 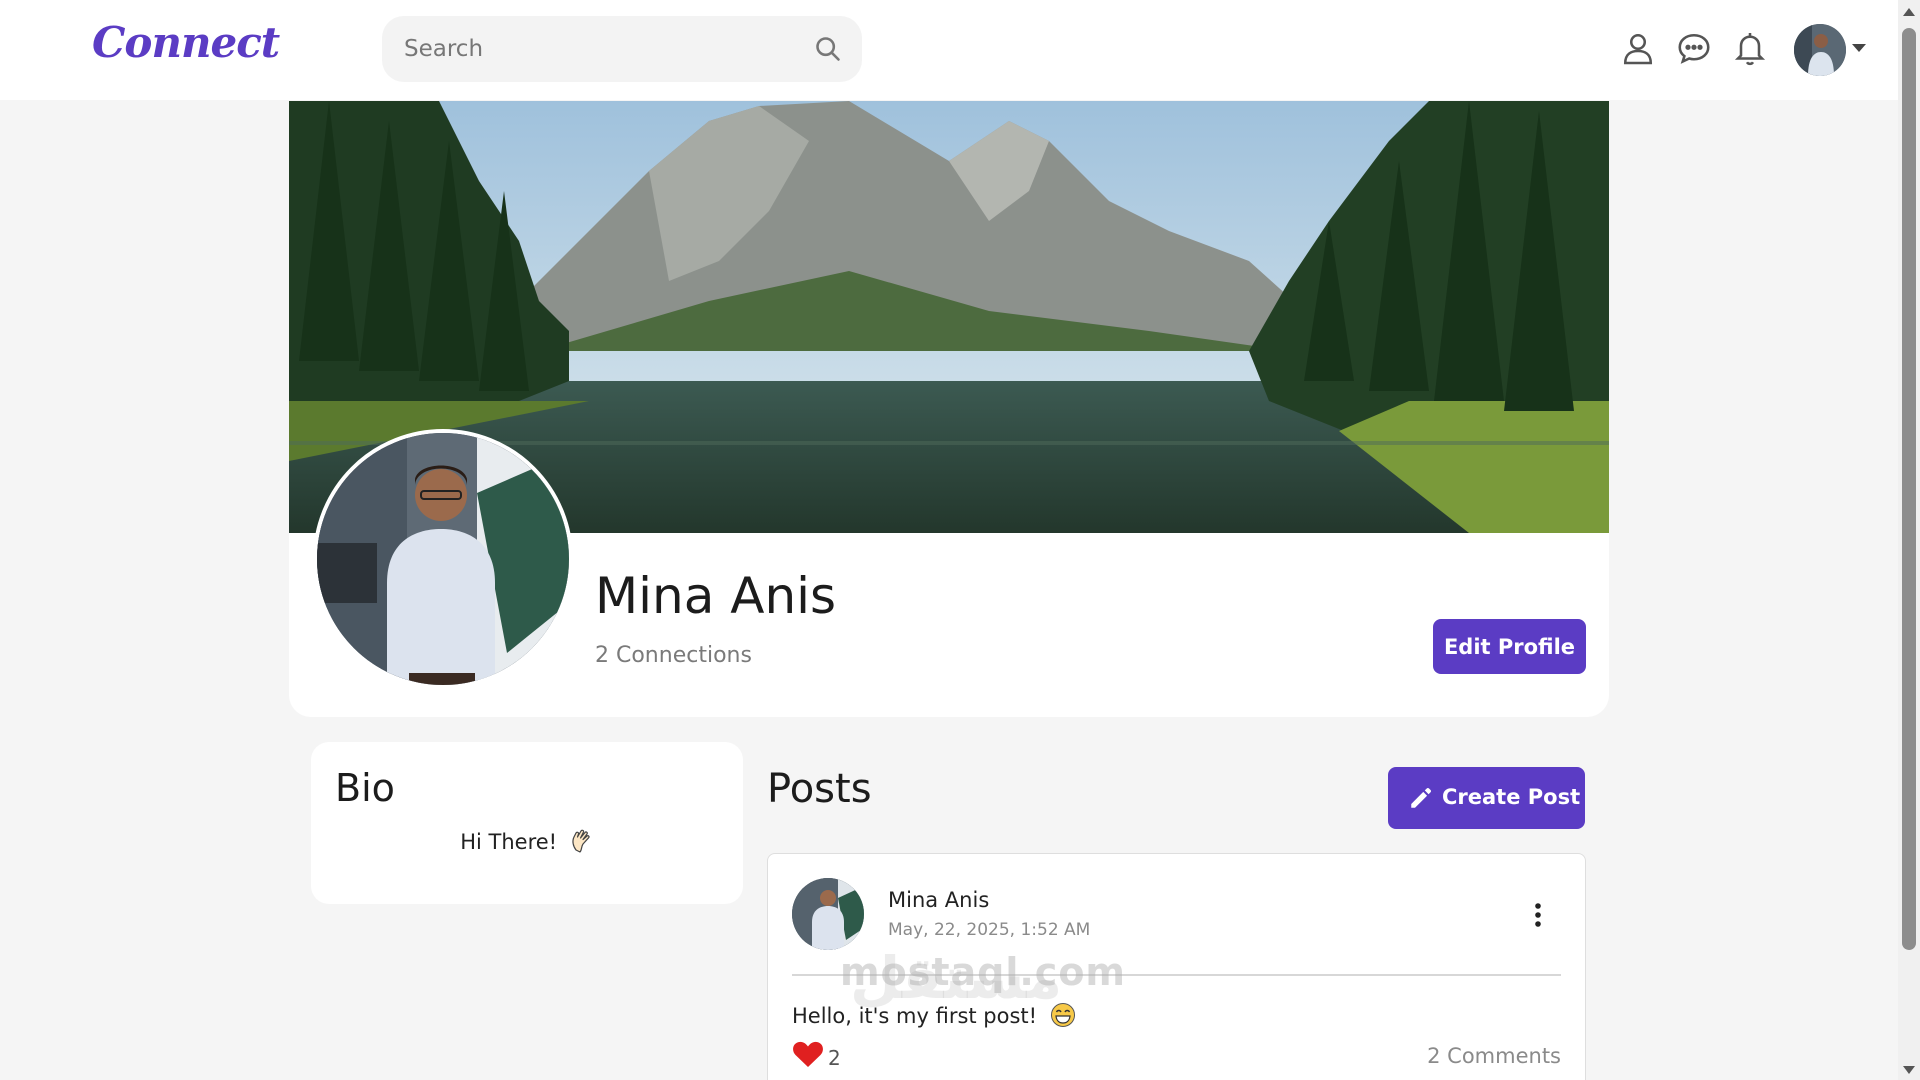 I want to click on create-post-button: Create Post, so click(x=1486, y=798).